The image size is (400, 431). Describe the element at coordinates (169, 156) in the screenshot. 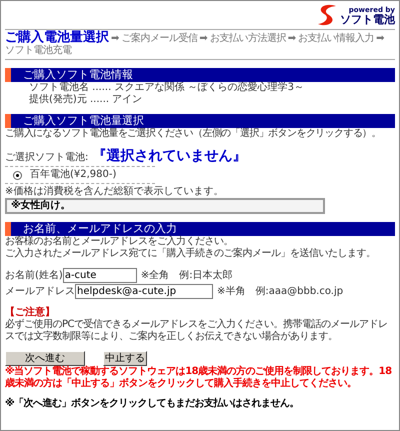

I see `selected-value: 『選択されていません』` at that location.